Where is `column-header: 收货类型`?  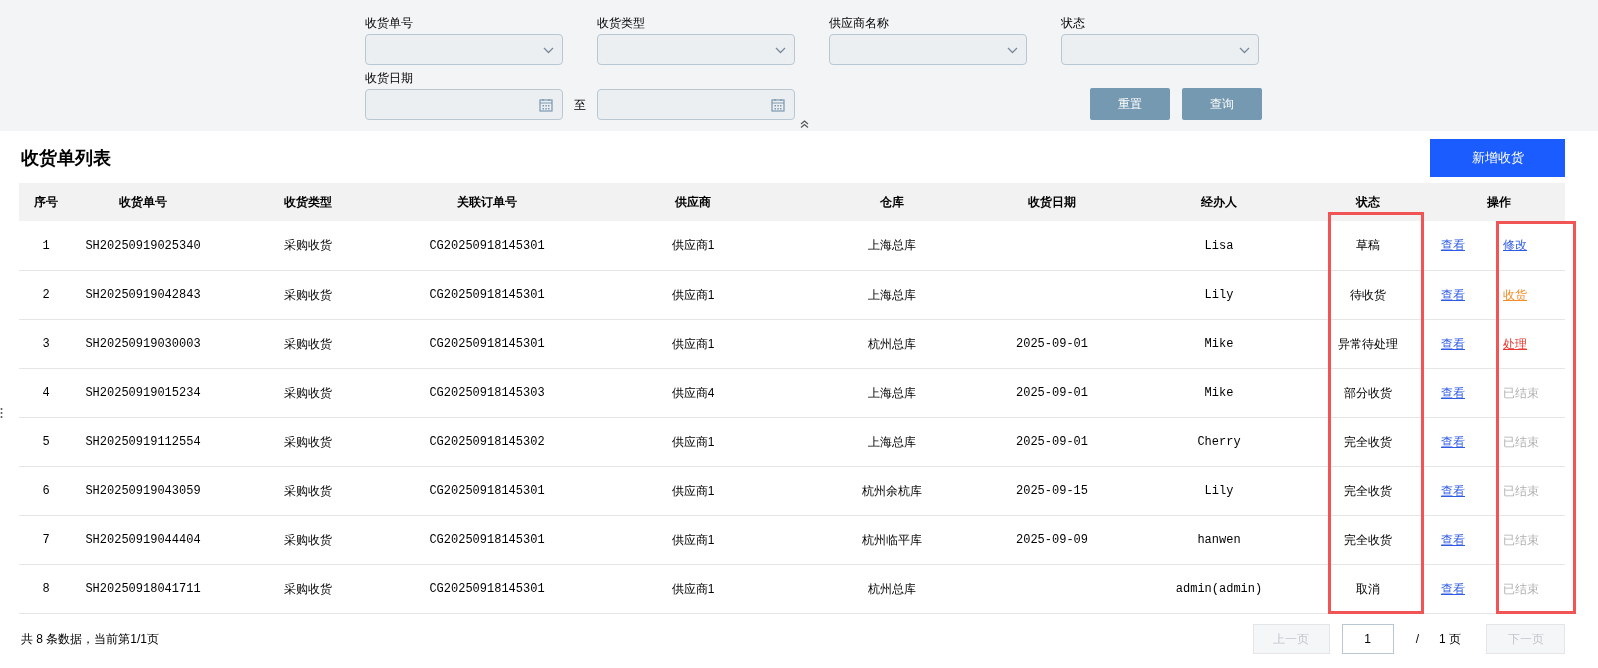
column-header: 收货类型 is located at coordinates (308, 202).